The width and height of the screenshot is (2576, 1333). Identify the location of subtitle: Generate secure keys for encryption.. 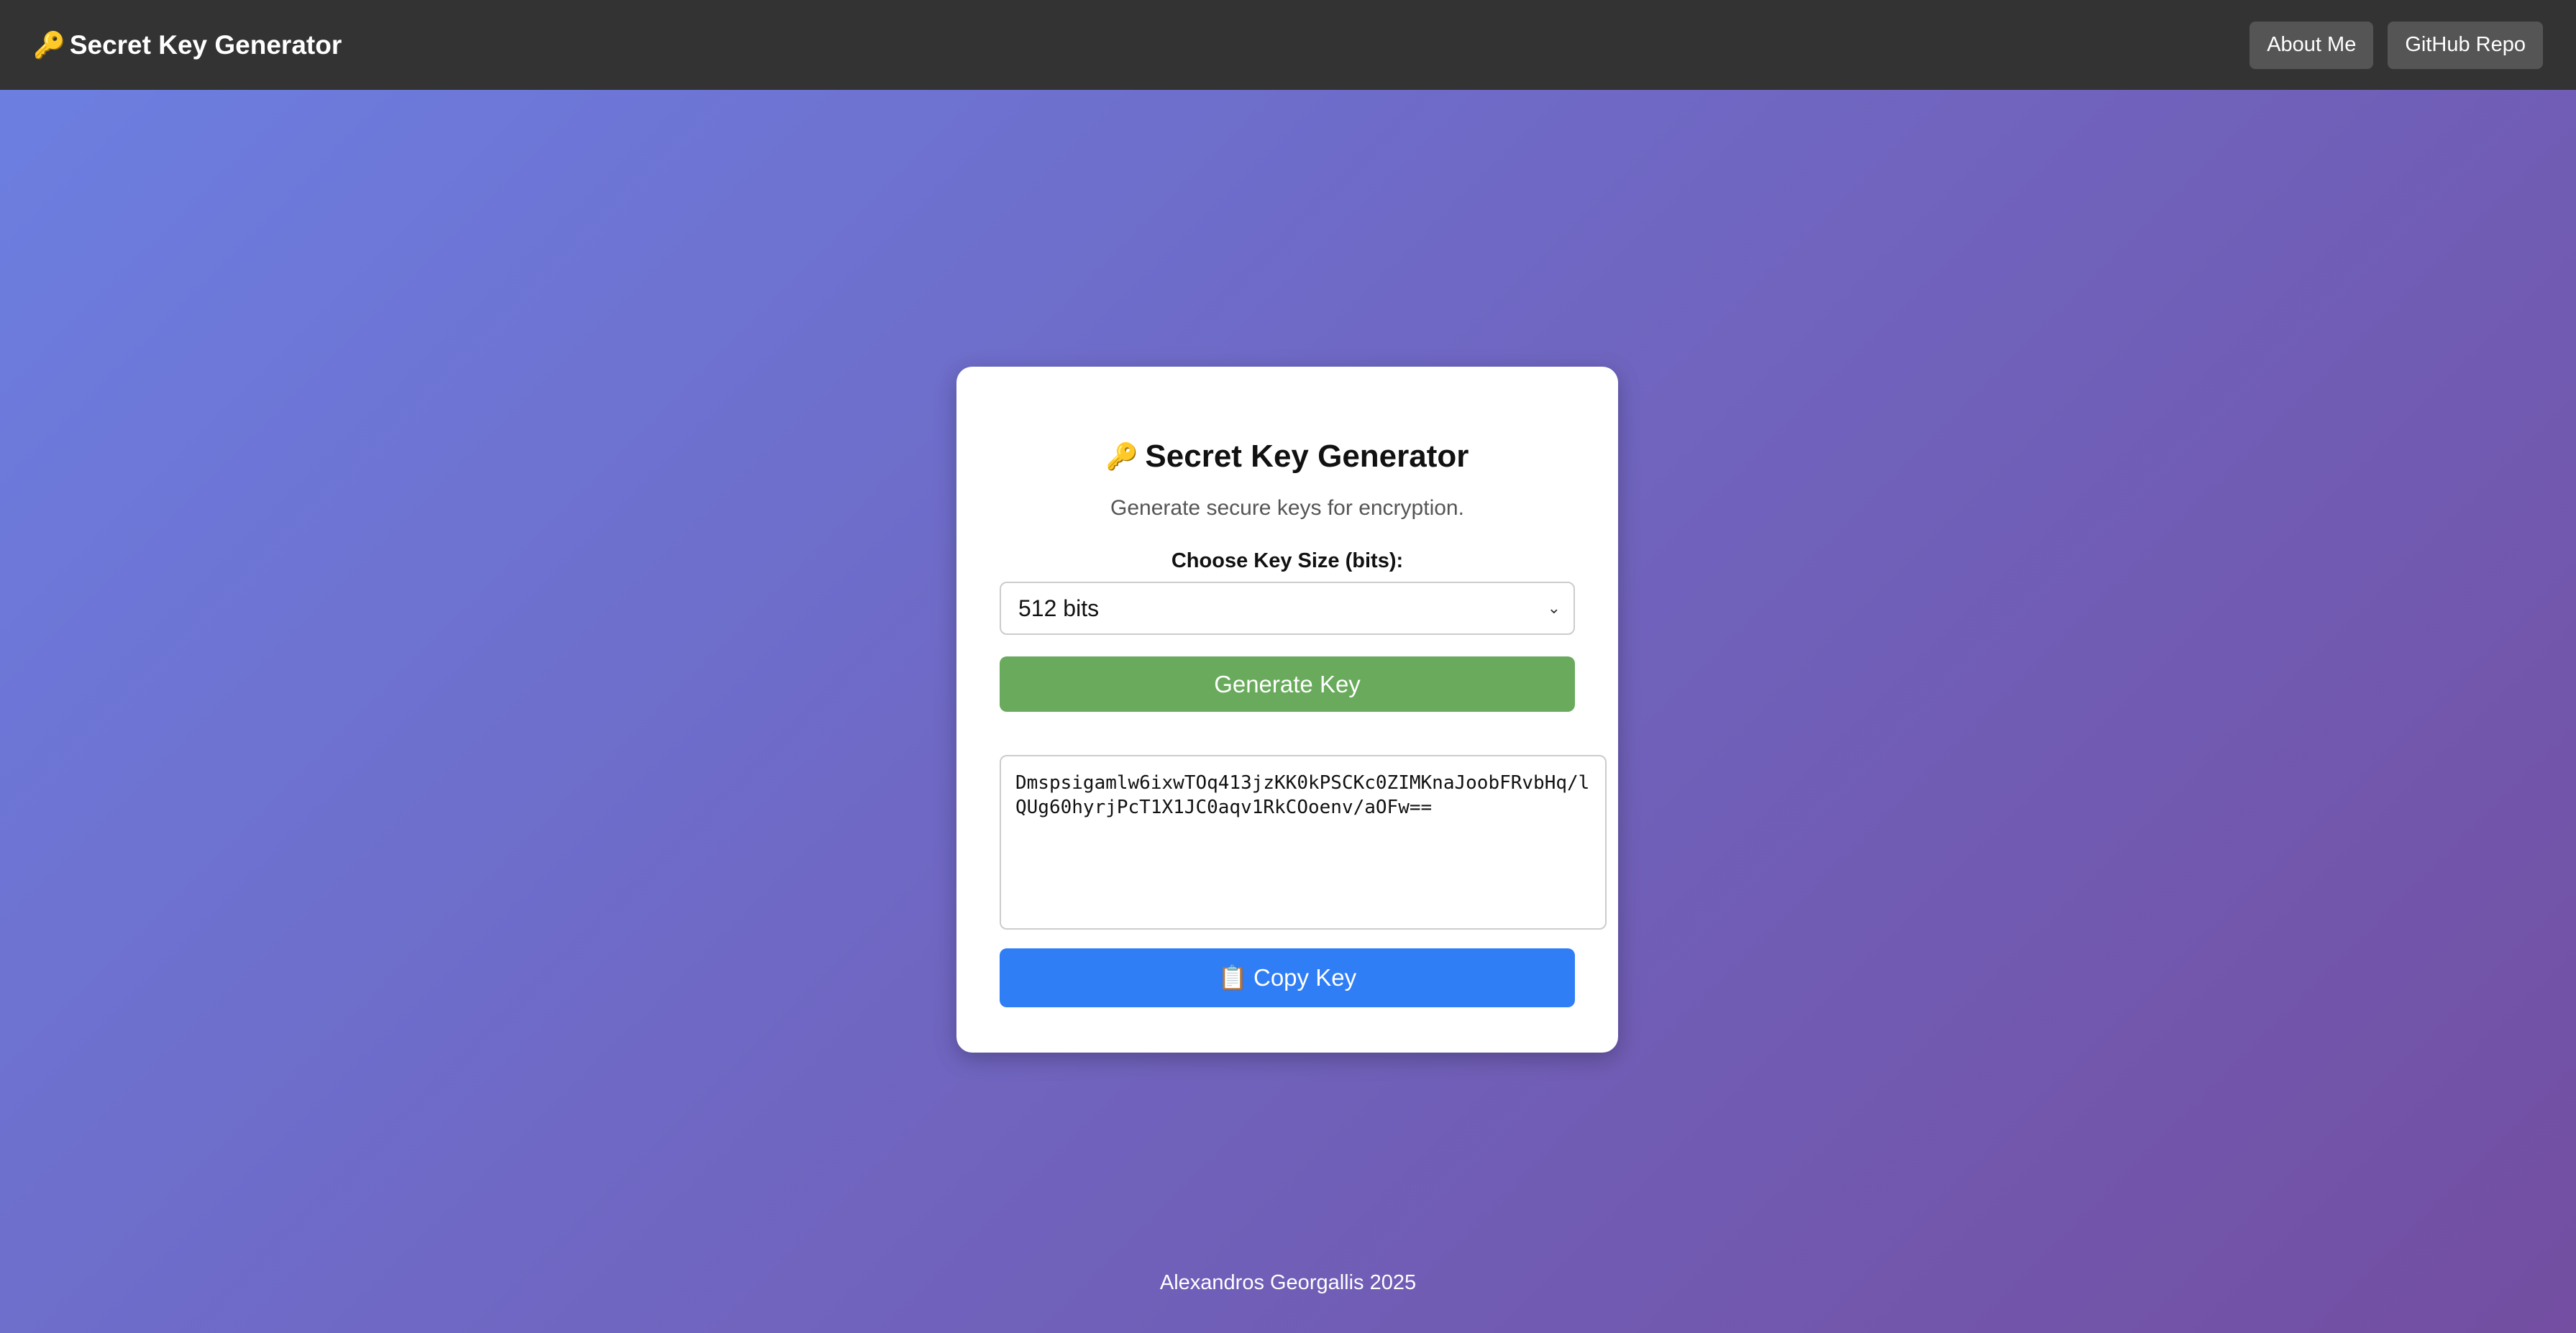
(1287, 508).